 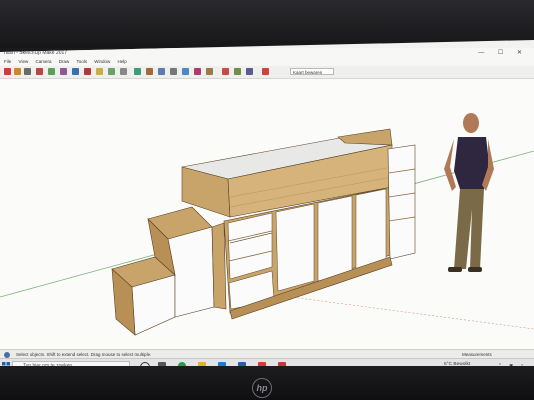 What do you see at coordinates (27, 71) in the screenshot?
I see `pencil-icon` at bounding box center [27, 71].